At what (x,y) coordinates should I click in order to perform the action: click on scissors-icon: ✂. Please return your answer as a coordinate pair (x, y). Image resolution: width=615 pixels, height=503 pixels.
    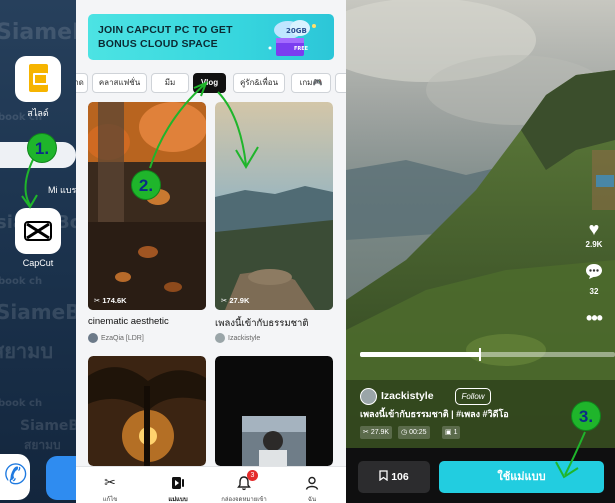
    Looking at the image, I should click on (110, 482).